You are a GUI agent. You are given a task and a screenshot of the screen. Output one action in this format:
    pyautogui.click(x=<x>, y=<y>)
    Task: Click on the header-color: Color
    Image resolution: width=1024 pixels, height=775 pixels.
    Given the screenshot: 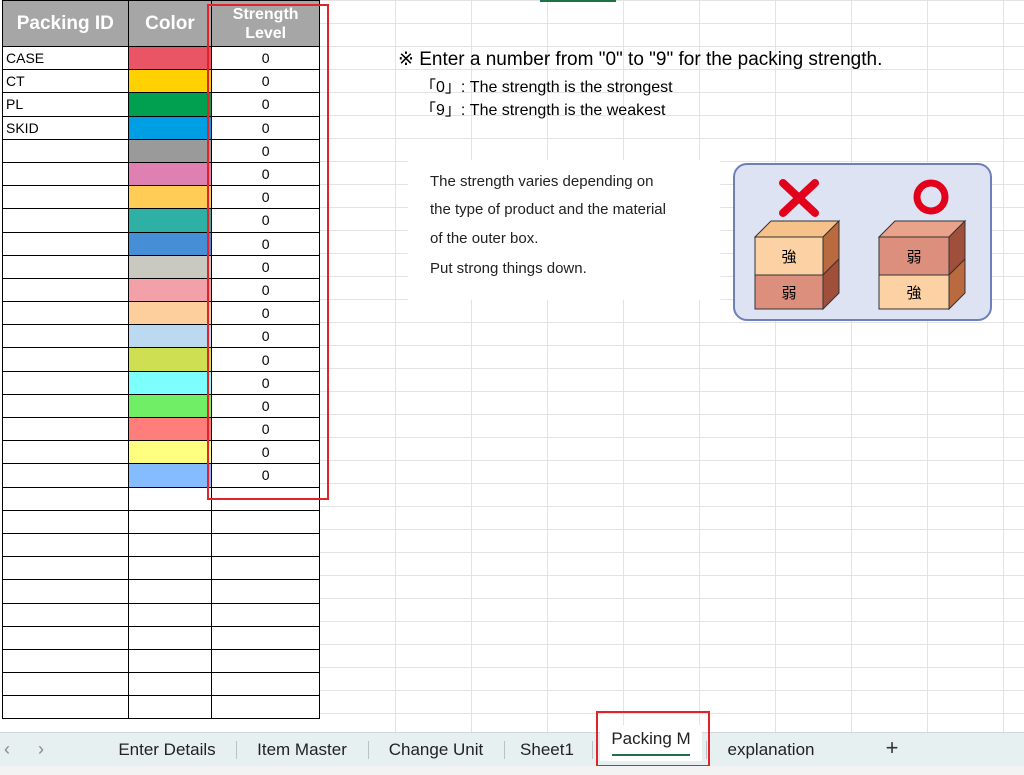 What is the action you would take?
    pyautogui.click(x=170, y=23)
    